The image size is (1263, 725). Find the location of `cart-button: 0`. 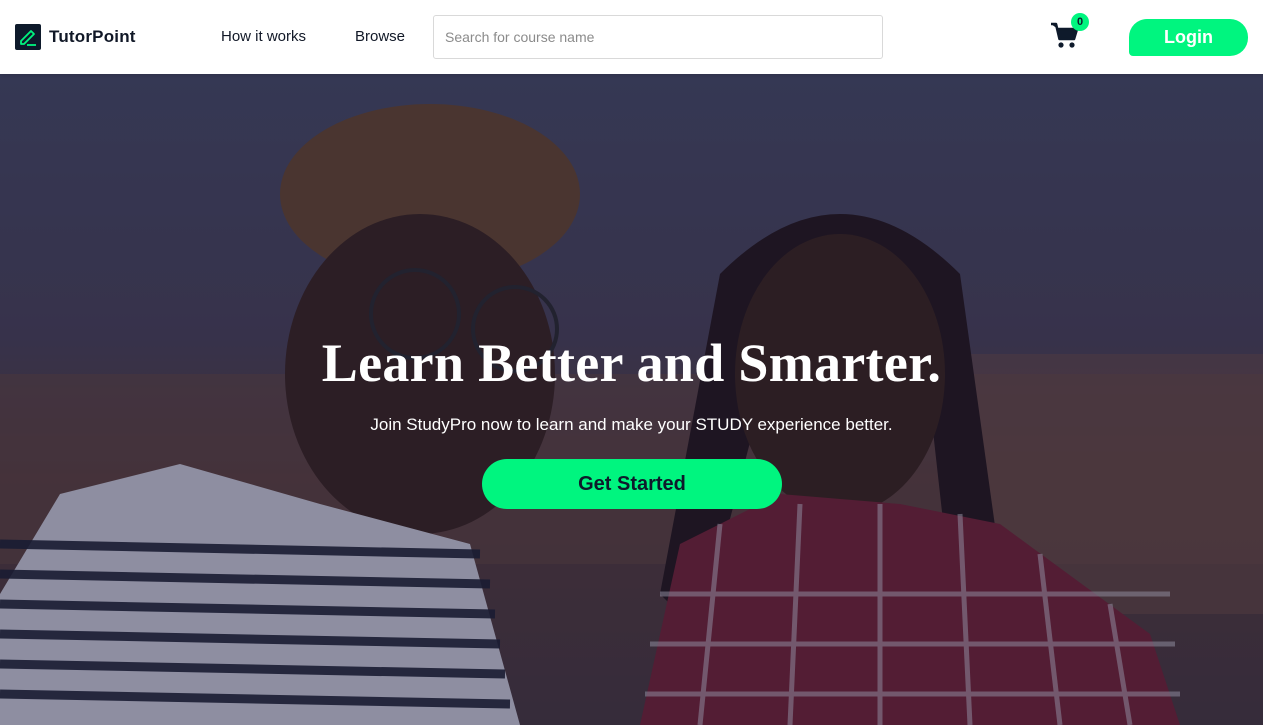

cart-button: 0 is located at coordinates (1070, 33).